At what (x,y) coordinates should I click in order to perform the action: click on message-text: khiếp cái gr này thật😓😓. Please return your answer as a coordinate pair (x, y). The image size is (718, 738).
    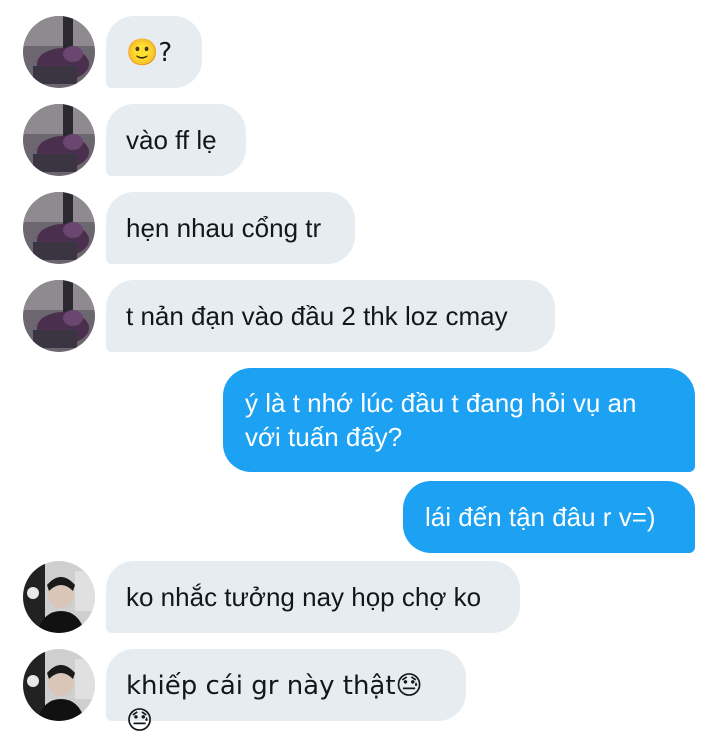
    Looking at the image, I should click on (274, 703).